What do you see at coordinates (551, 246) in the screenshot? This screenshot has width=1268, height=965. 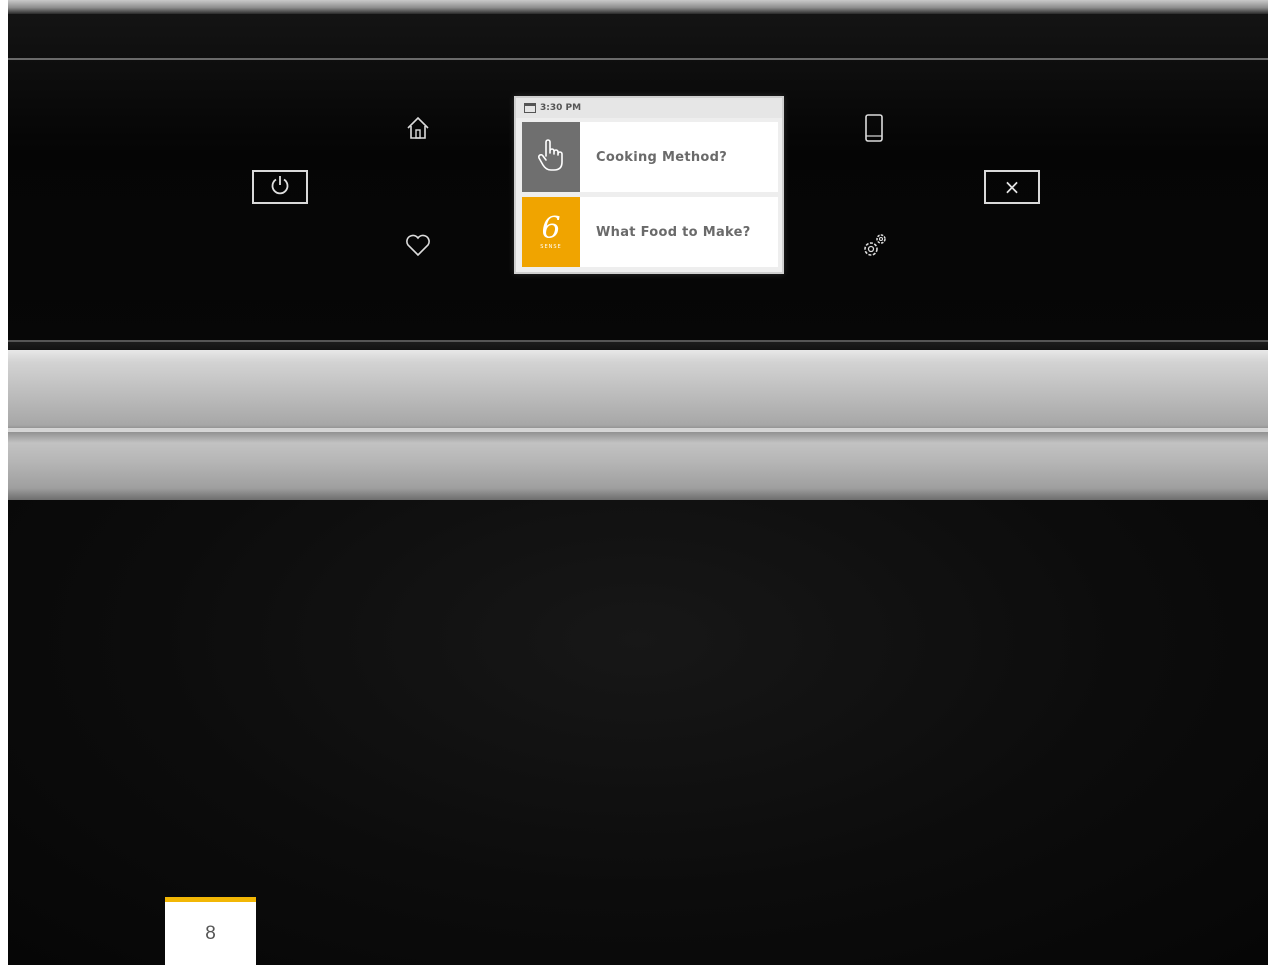 I see `sixth-sense-word: SENSE` at bounding box center [551, 246].